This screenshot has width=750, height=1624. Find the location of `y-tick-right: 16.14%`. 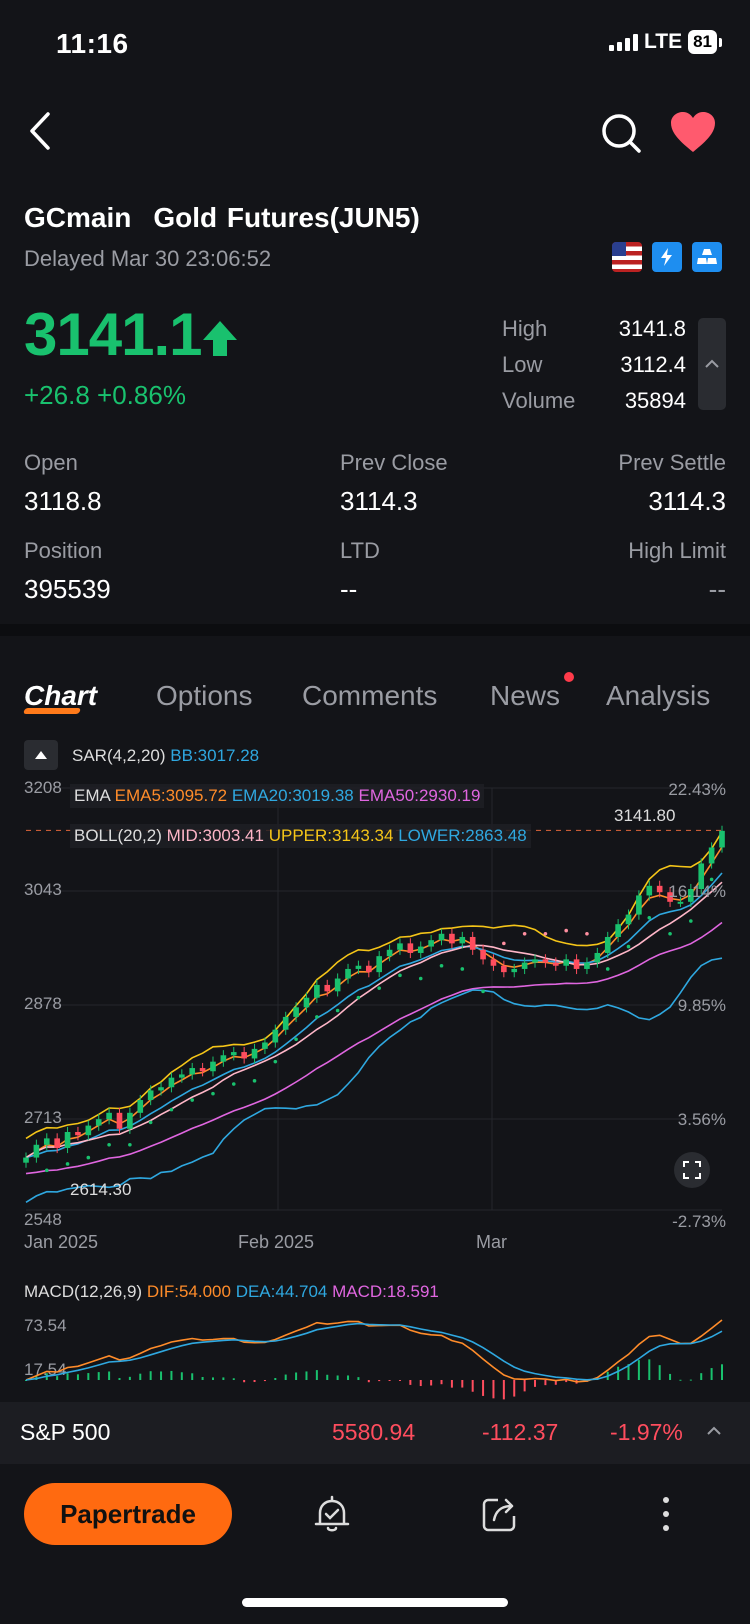

y-tick-right: 16.14% is located at coordinates (697, 891).